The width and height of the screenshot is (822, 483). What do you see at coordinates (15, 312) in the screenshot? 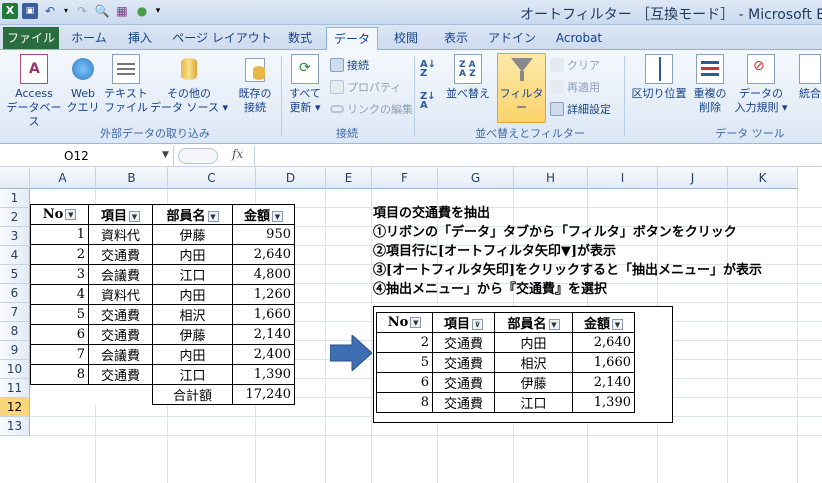
I see `row-header-7: 7` at bounding box center [15, 312].